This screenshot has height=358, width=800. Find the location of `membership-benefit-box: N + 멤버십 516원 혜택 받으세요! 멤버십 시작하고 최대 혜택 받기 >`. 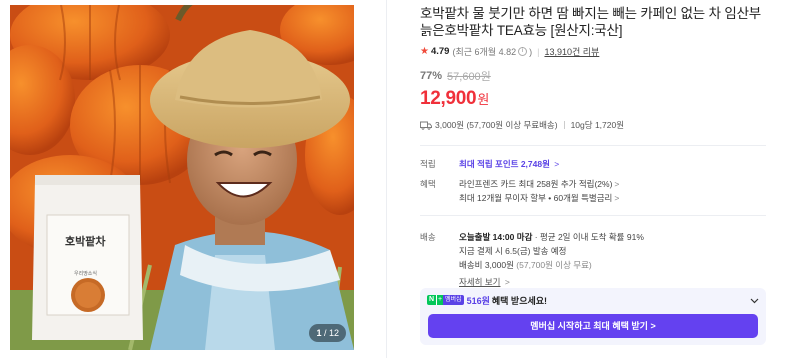

membership-benefit-box: N + 멤버십 516원 혜택 받으세요! 멤버십 시작하고 최대 혜택 받기 > is located at coordinates (593, 316).